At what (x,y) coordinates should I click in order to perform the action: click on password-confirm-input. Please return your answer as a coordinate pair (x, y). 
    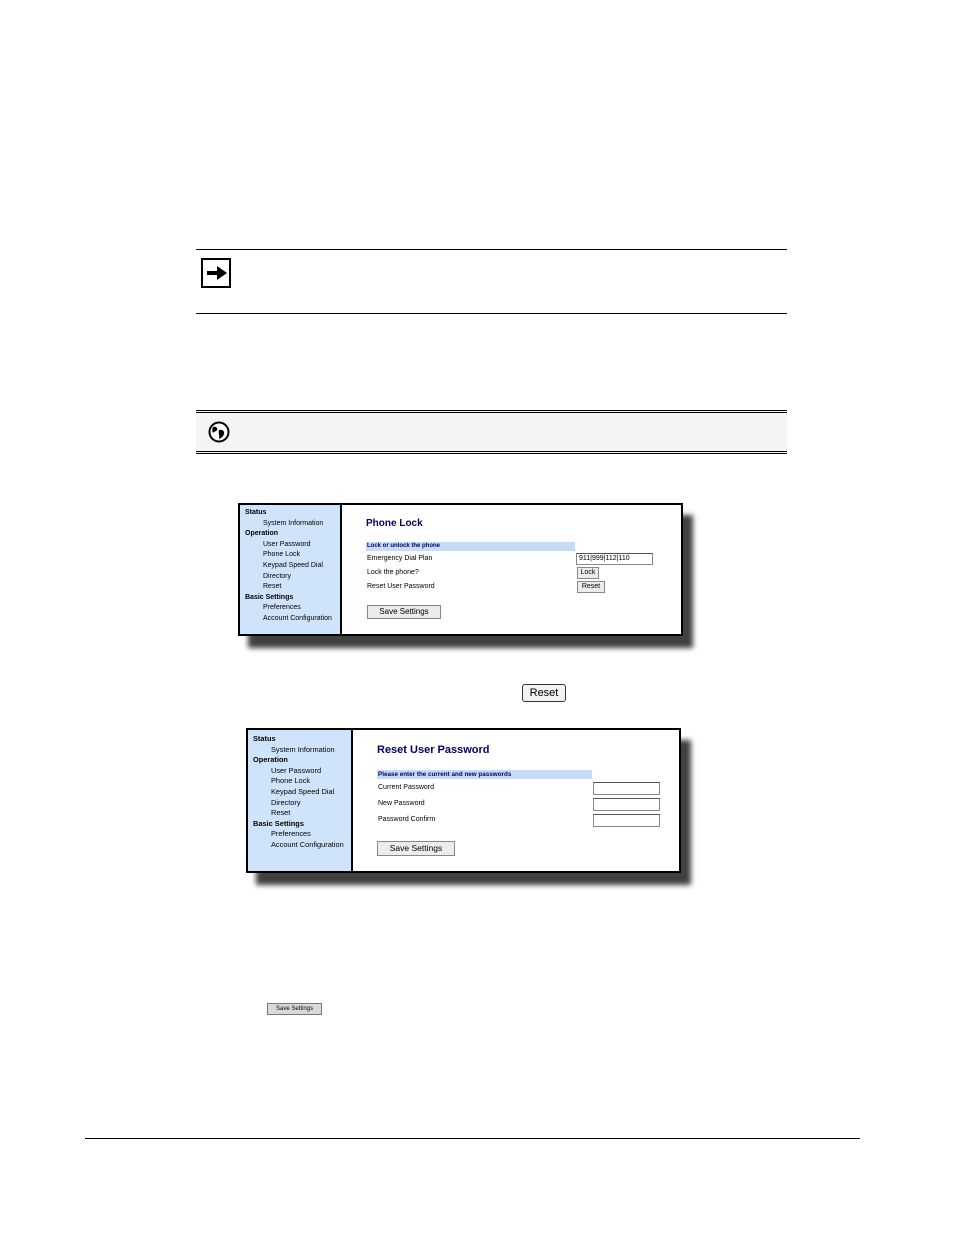
    Looking at the image, I should click on (626, 820).